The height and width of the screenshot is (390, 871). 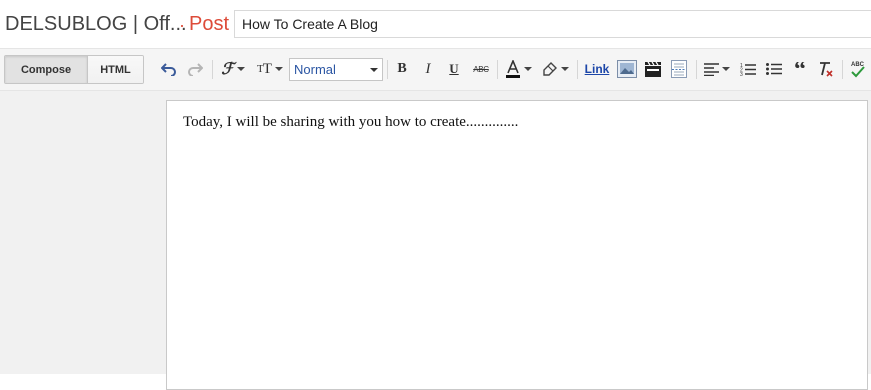 I want to click on italic-icon: I, so click(x=428, y=69).